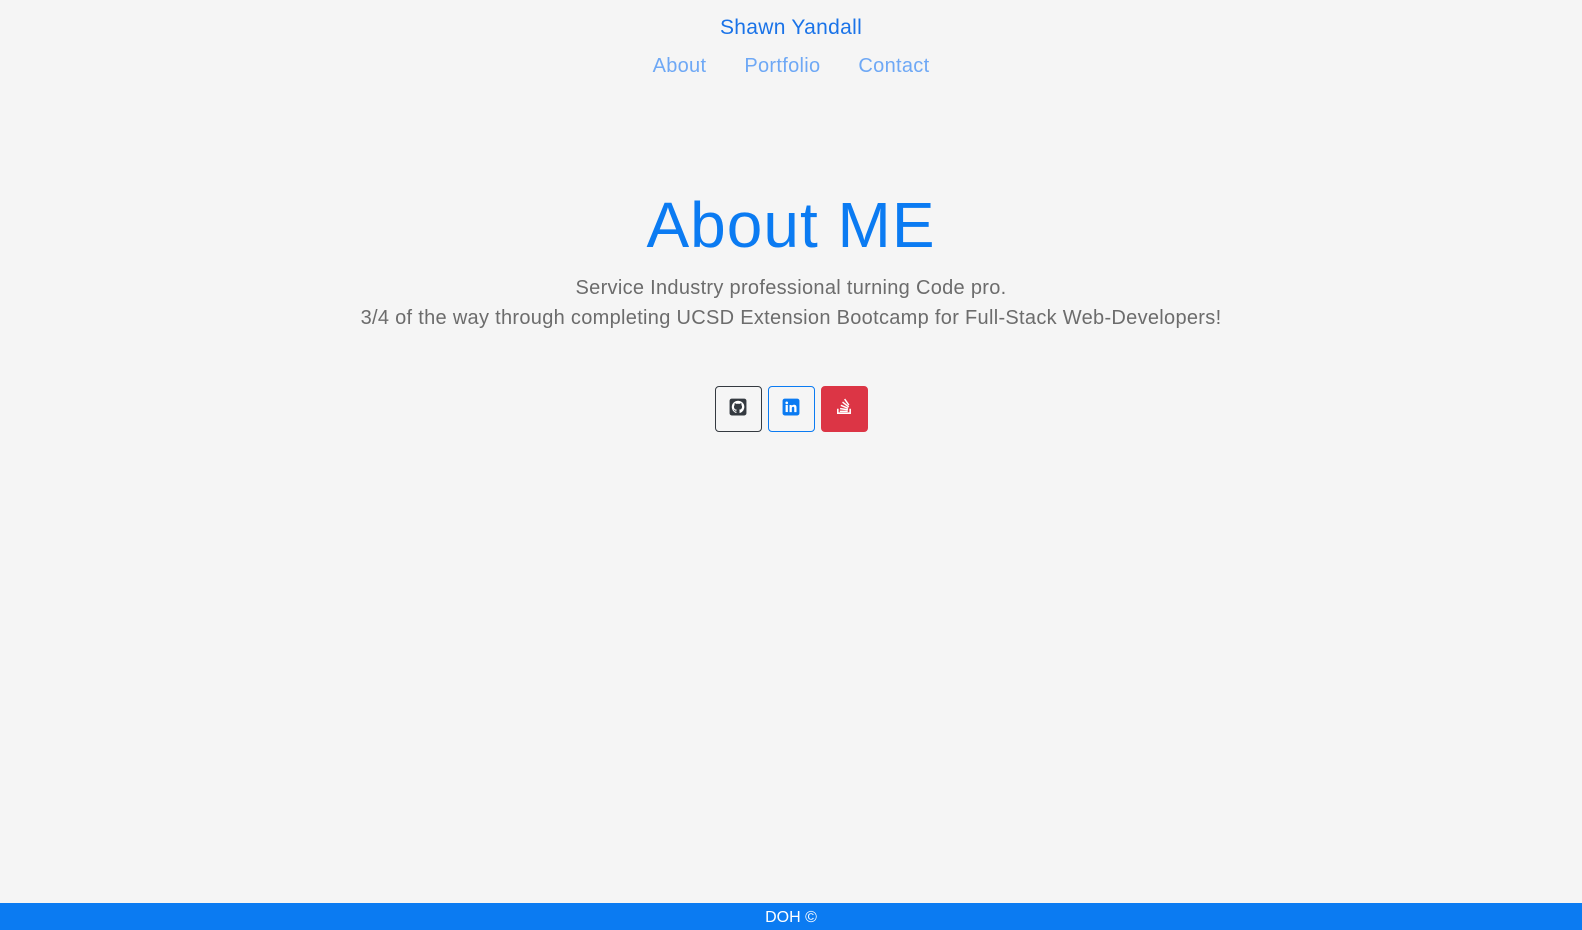 The height and width of the screenshot is (930, 1582). I want to click on nav-link-portfolio: Portfolio, so click(782, 66).